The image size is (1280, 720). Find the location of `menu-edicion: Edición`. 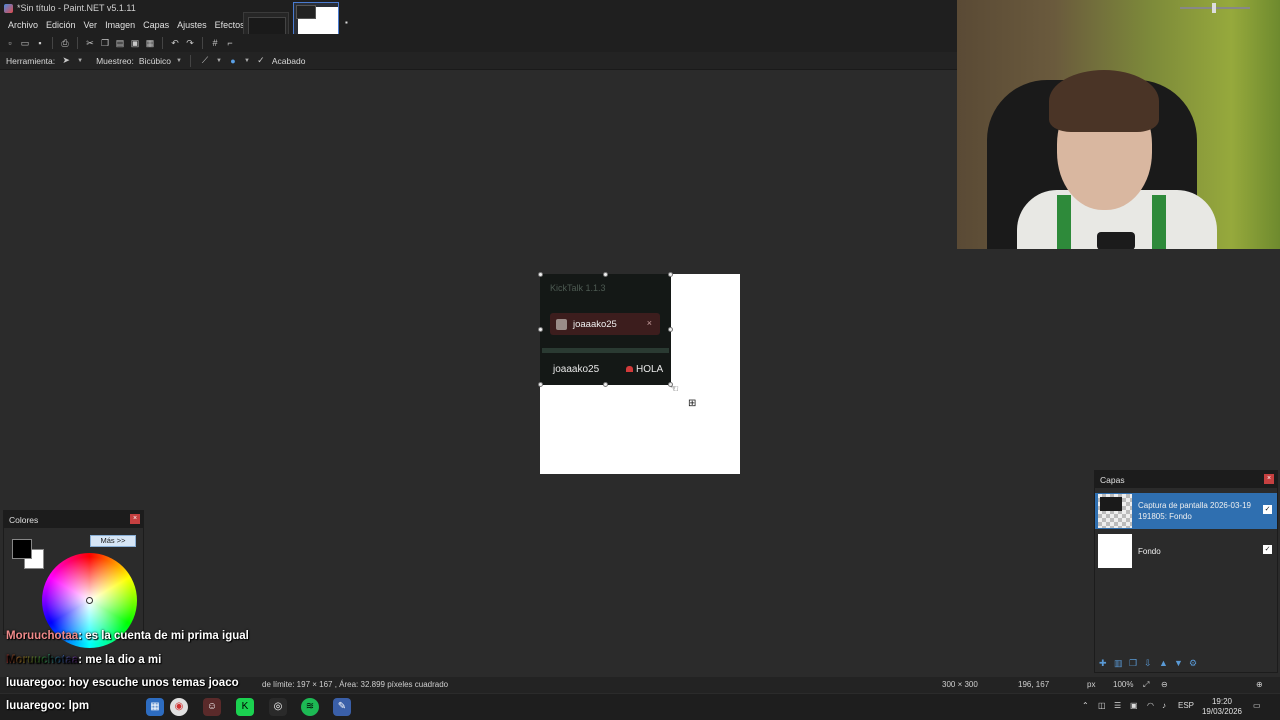

menu-edicion: Edición is located at coordinates (61, 25).